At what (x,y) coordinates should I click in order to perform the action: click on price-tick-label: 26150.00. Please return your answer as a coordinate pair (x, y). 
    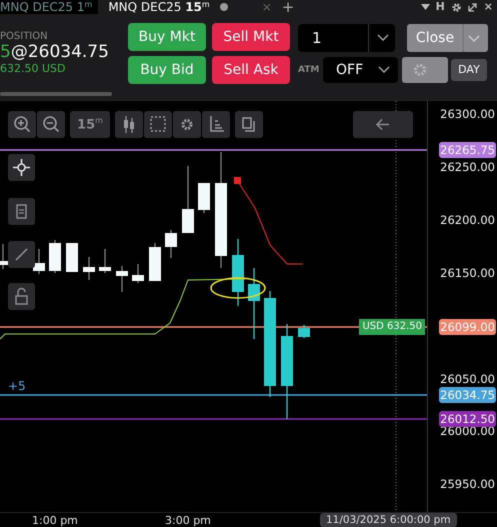
    Looking at the image, I should click on (467, 273).